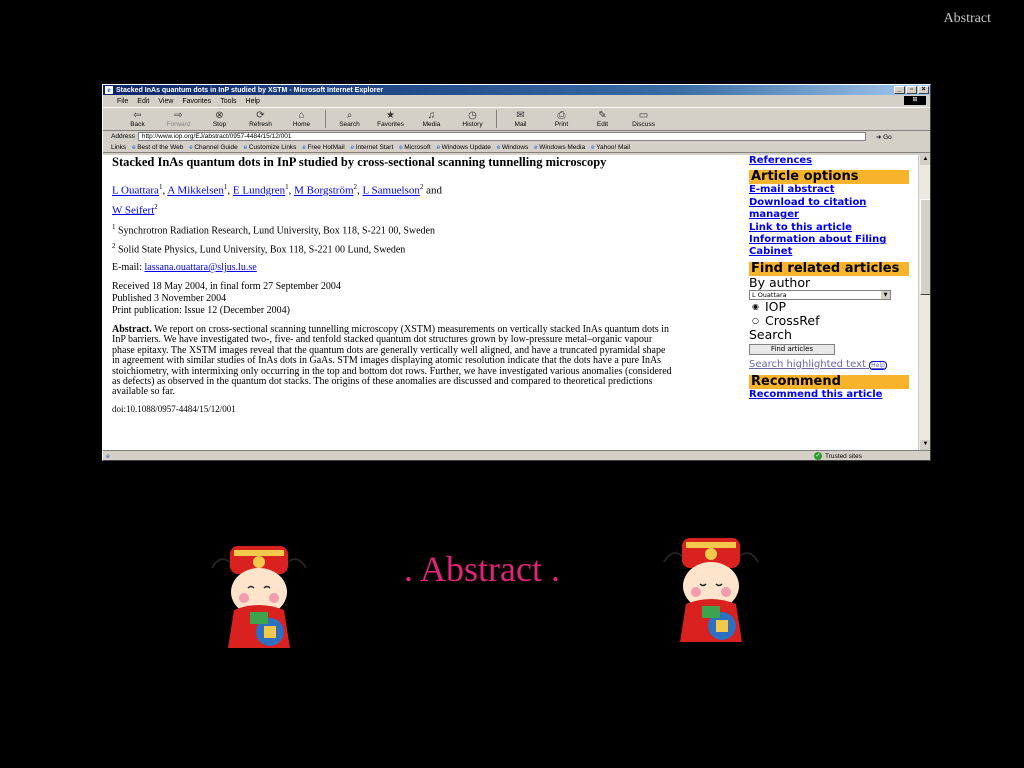 The height and width of the screenshot is (768, 1024). I want to click on favorites-link: e Yahoo! Mail, so click(610, 147).